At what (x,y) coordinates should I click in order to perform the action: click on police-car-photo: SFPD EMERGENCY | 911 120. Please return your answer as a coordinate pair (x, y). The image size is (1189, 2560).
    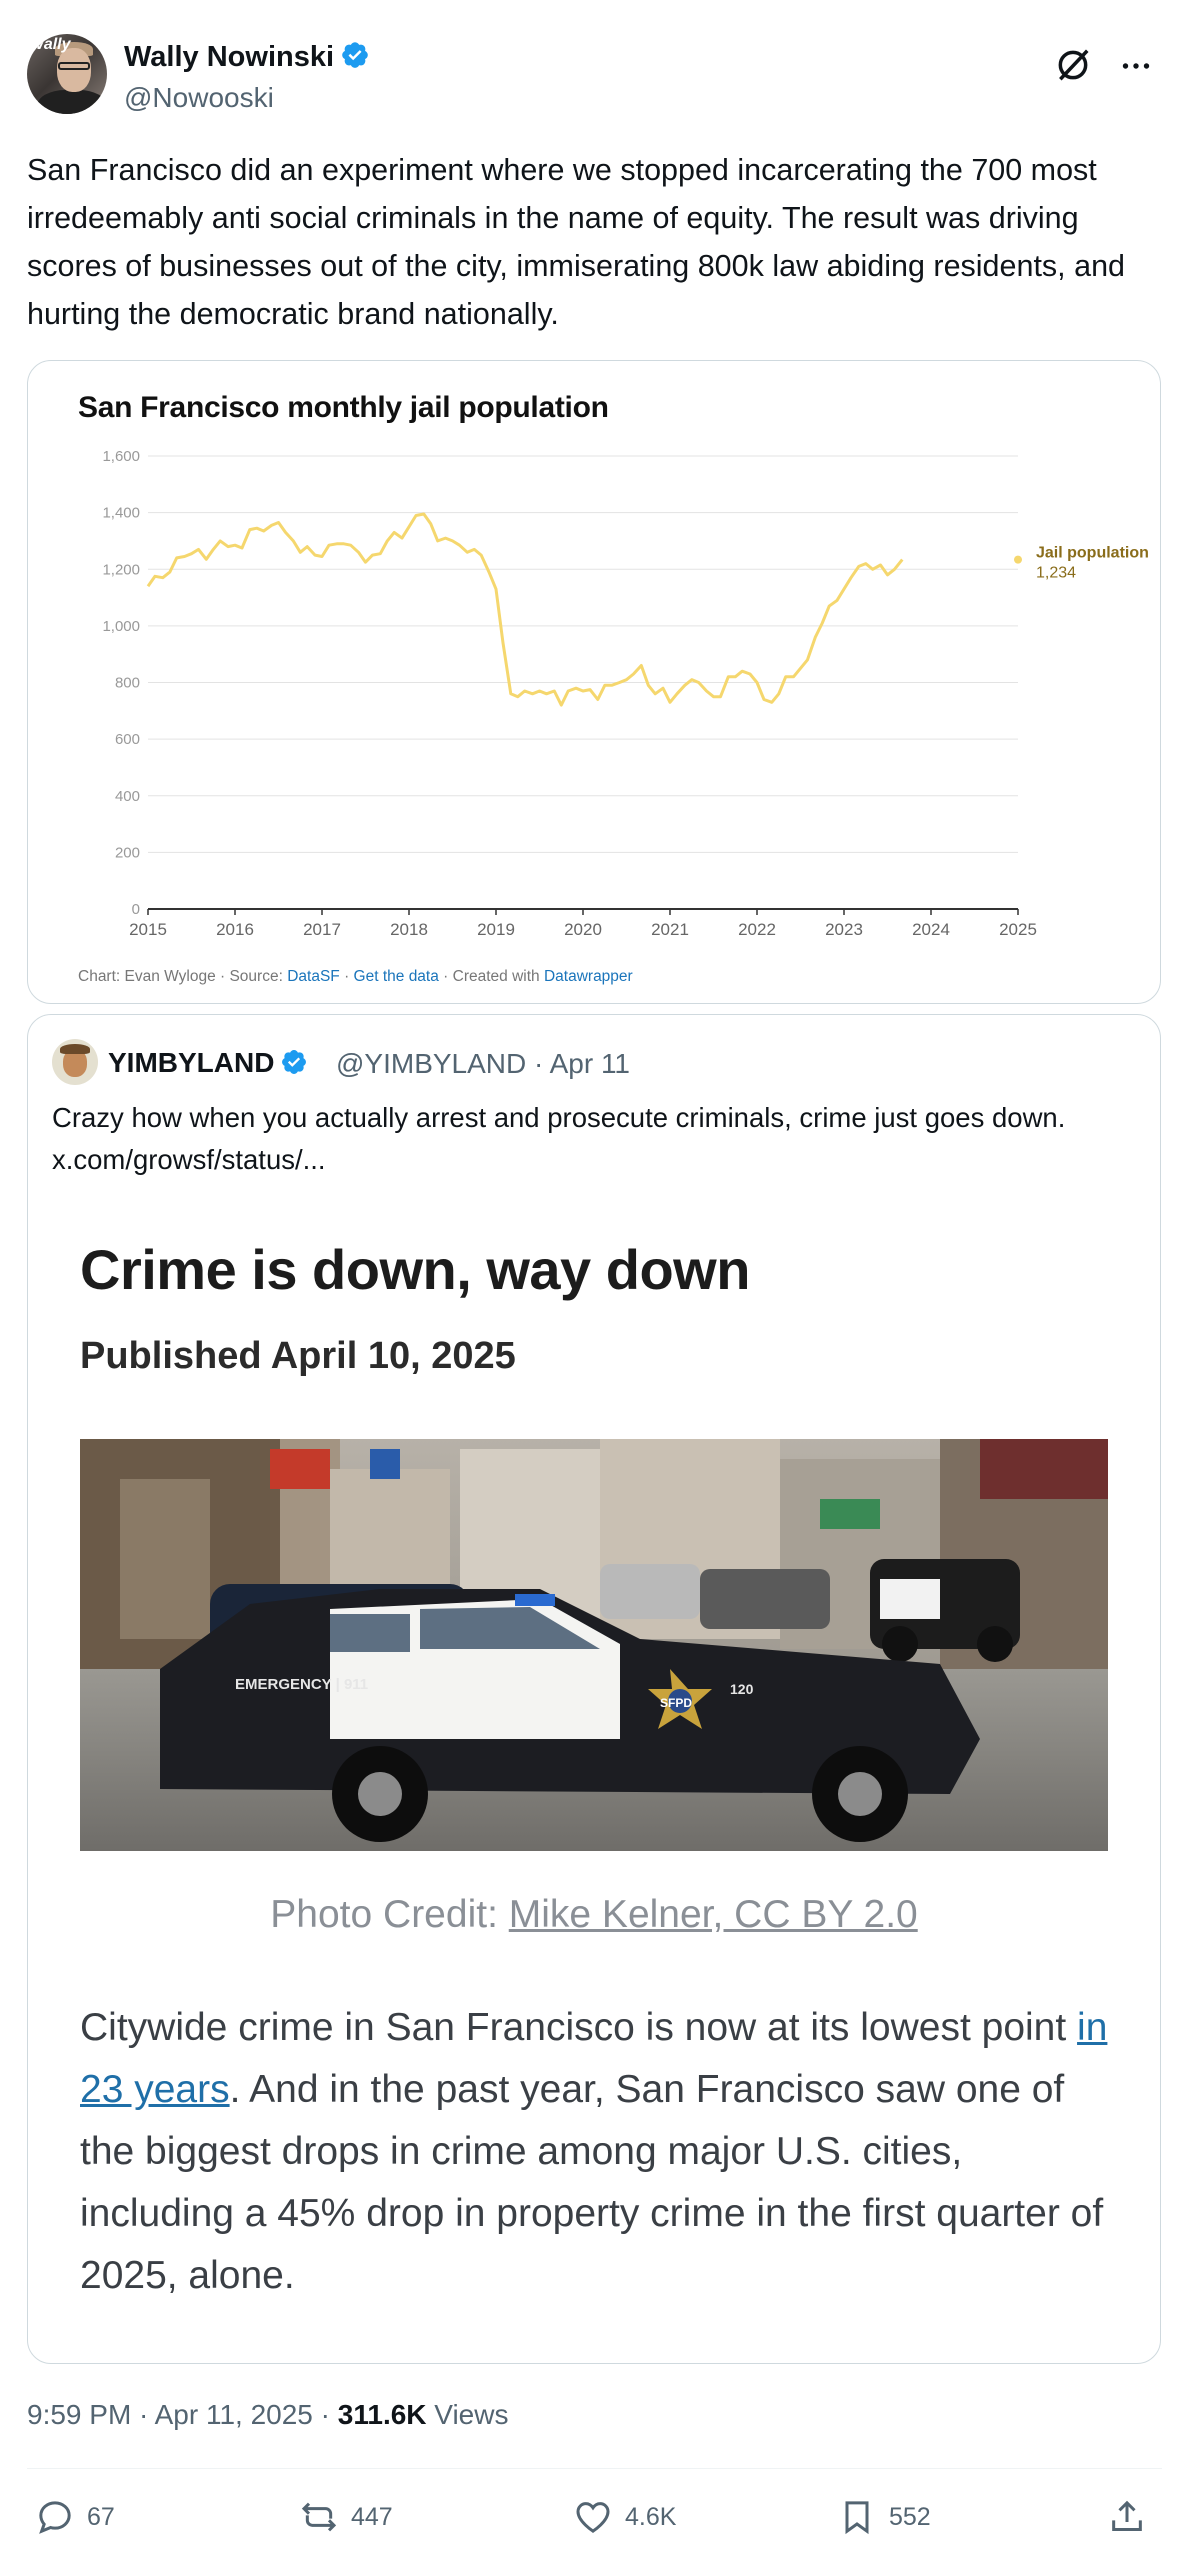
    Looking at the image, I should click on (594, 1645).